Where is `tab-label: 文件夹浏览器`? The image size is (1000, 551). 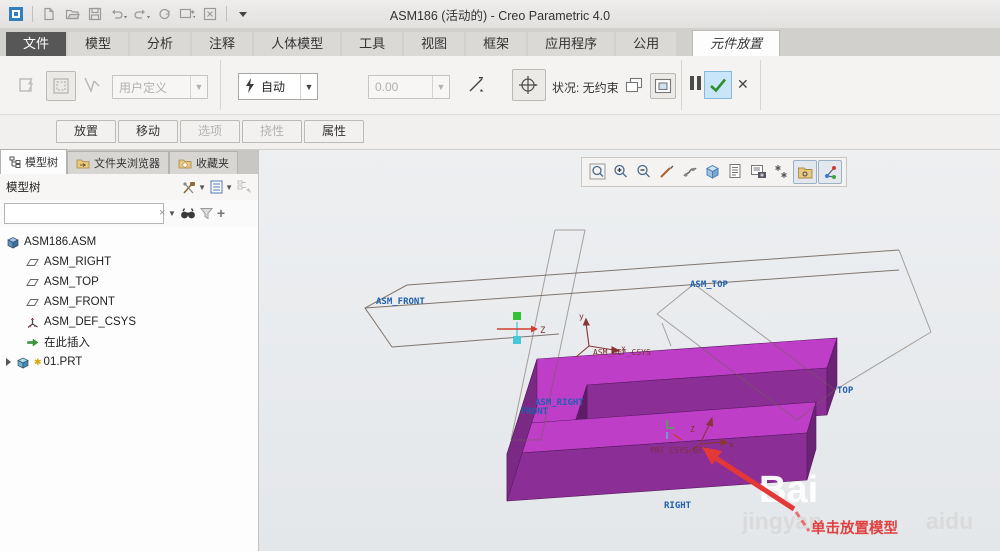
tab-label: 文件夹浏览器 is located at coordinates (127, 164).